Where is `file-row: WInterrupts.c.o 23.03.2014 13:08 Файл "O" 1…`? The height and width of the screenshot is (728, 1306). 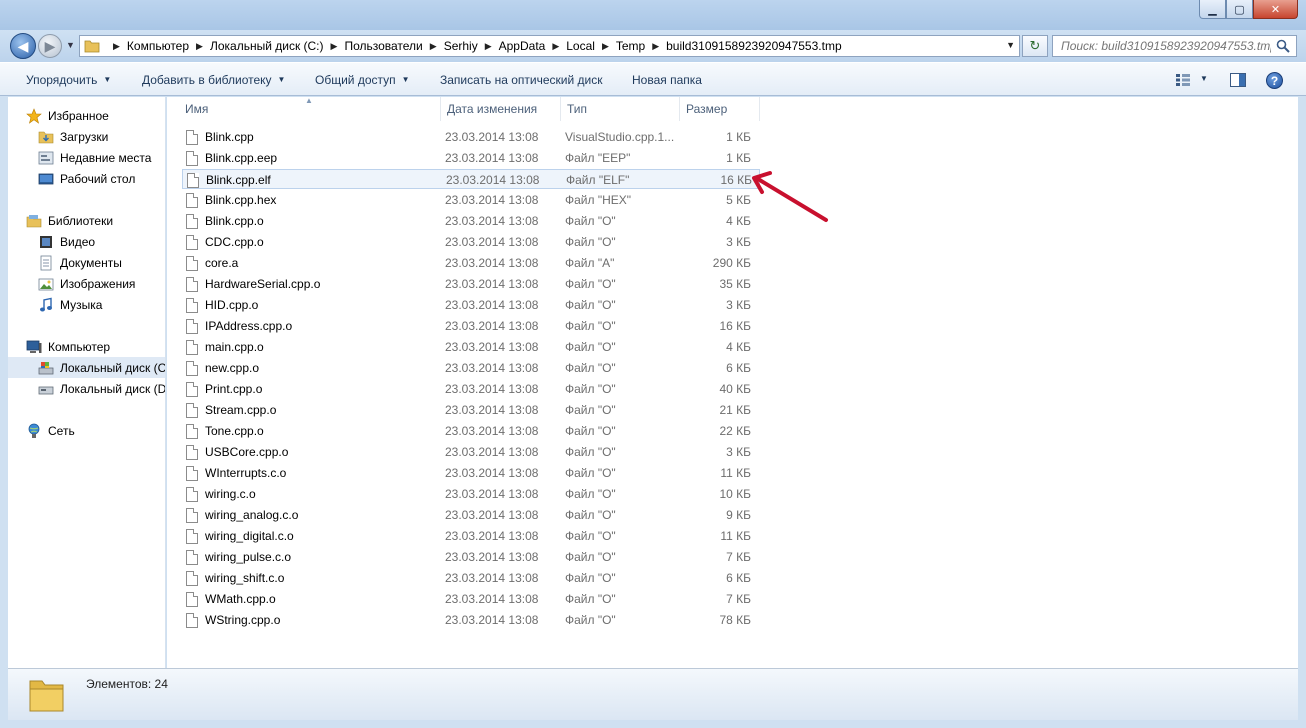 file-row: WInterrupts.c.o 23.03.2014 13:08 Файл "O" 1… is located at coordinates (471, 473).